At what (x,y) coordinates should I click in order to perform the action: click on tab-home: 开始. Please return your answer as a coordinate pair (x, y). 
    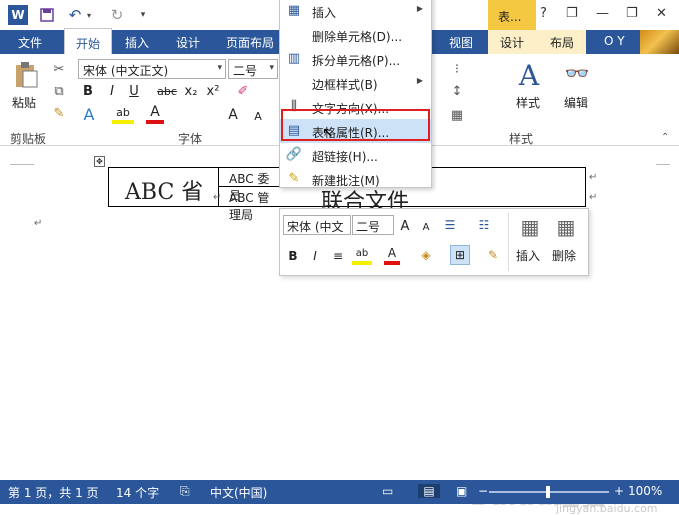
    Looking at the image, I should click on (88, 41).